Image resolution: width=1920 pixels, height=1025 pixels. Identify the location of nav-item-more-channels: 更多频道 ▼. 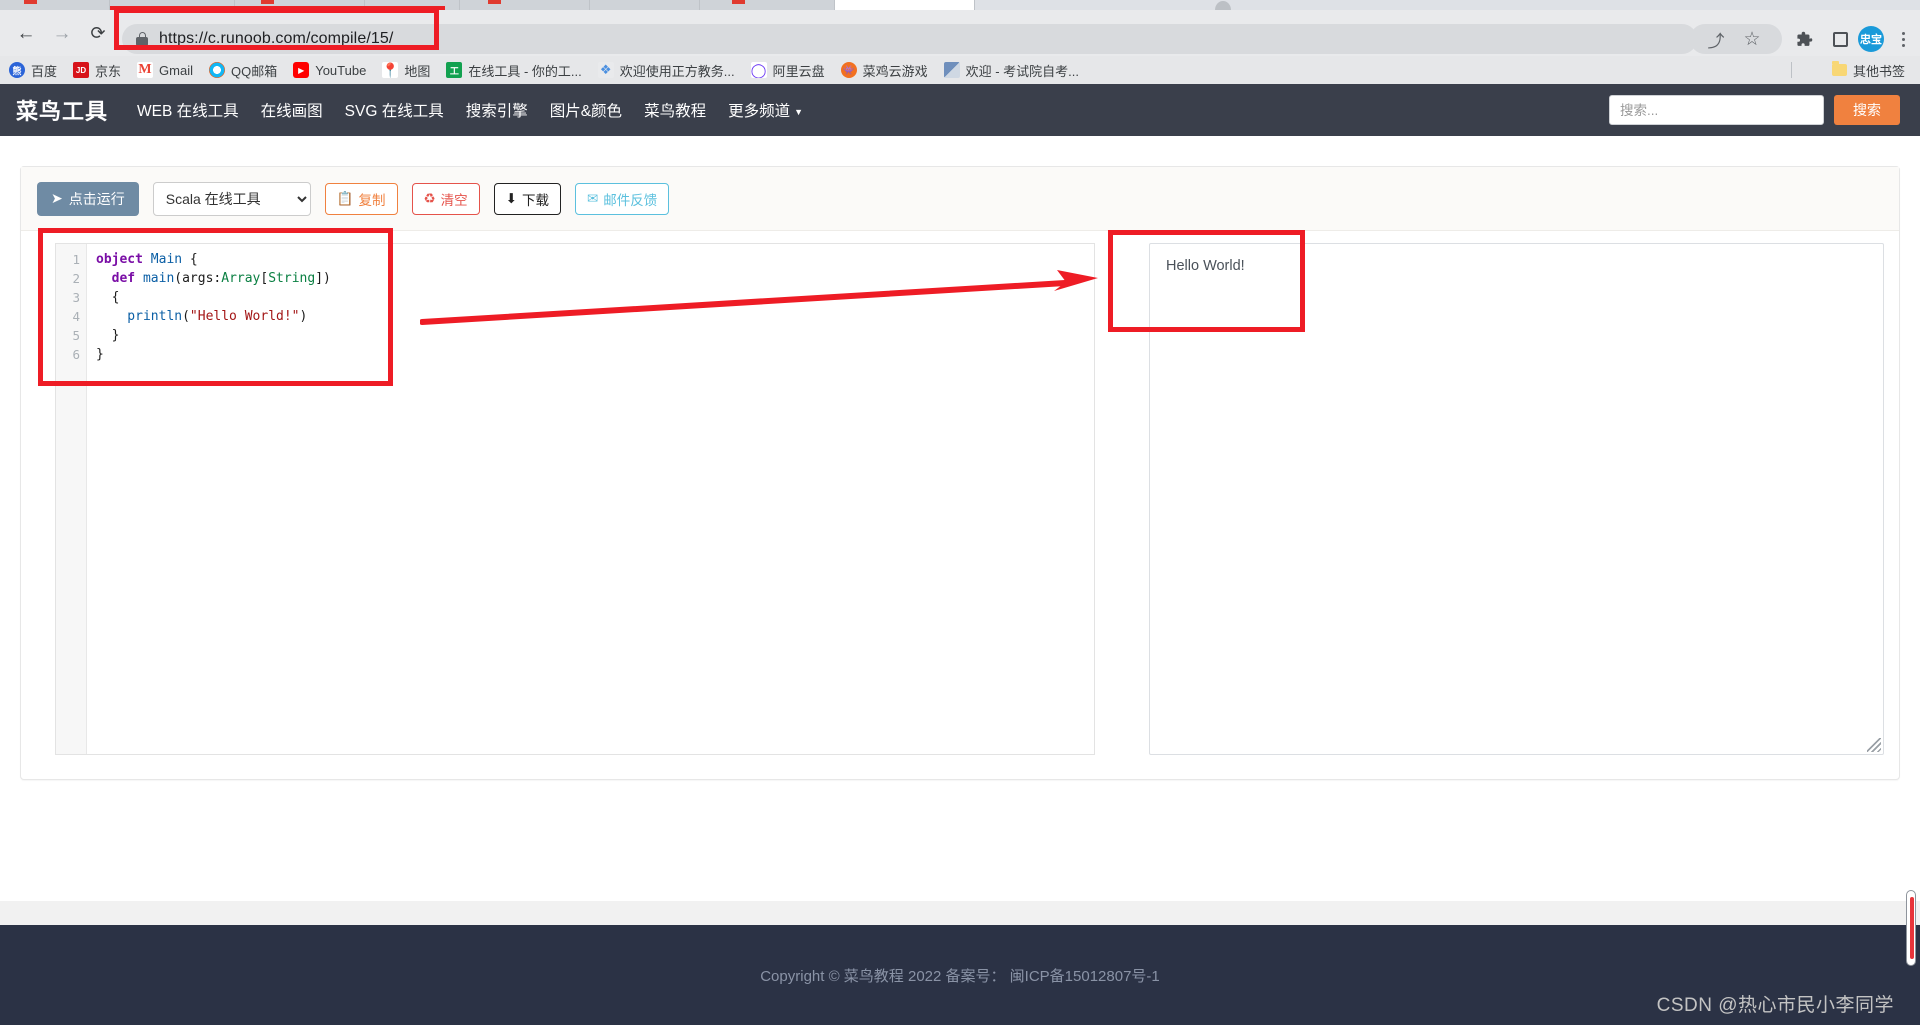
(765, 110).